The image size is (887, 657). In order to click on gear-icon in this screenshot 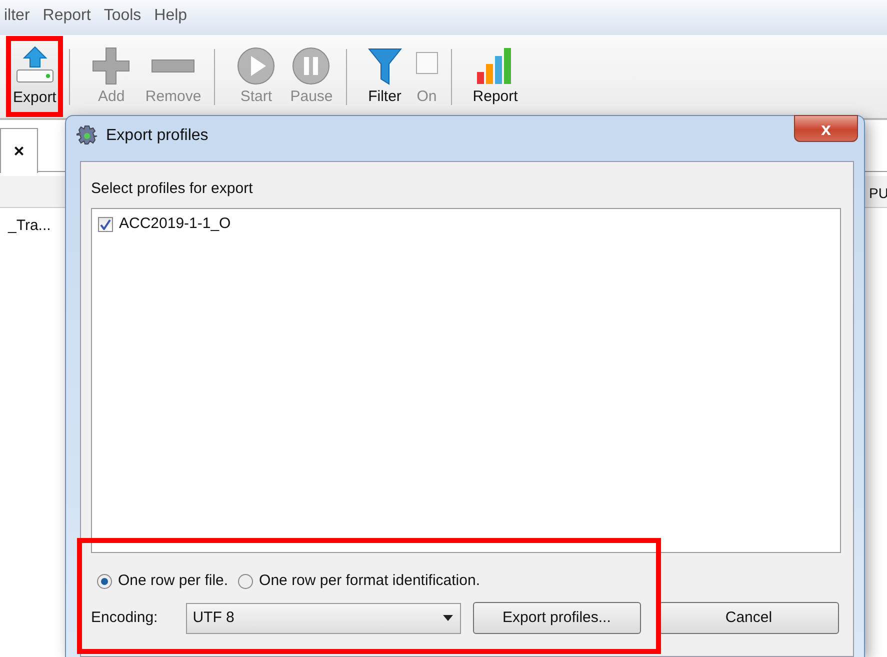, I will do `click(87, 136)`.